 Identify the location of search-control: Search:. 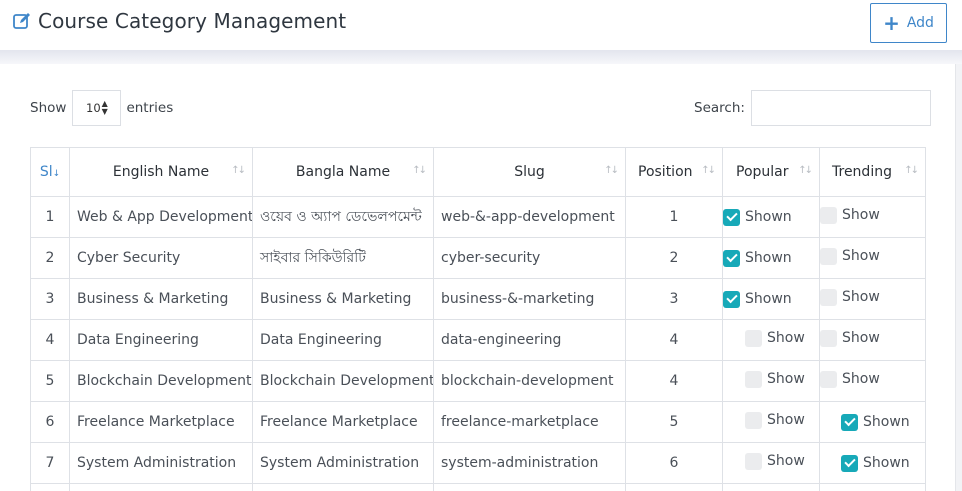
(812, 108).